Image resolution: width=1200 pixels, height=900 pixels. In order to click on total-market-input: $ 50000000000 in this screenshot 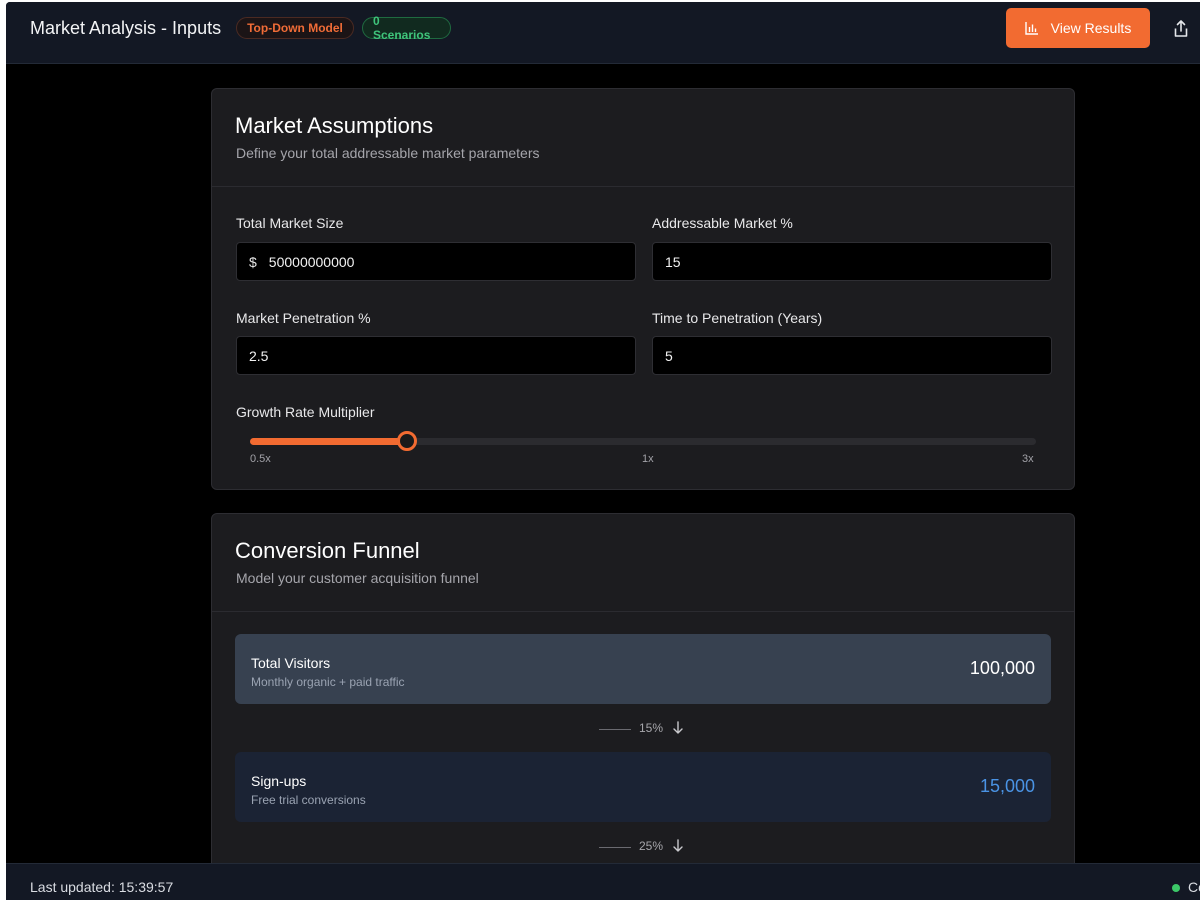, I will do `click(436, 261)`.